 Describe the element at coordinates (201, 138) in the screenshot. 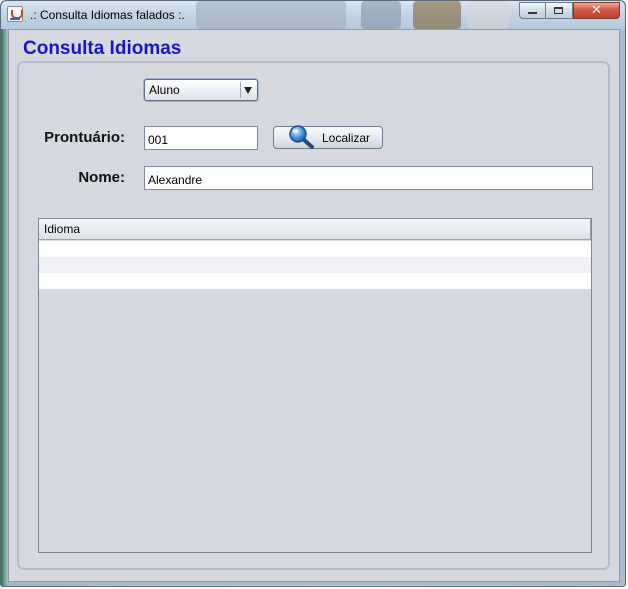

I see `prontuario-field` at that location.